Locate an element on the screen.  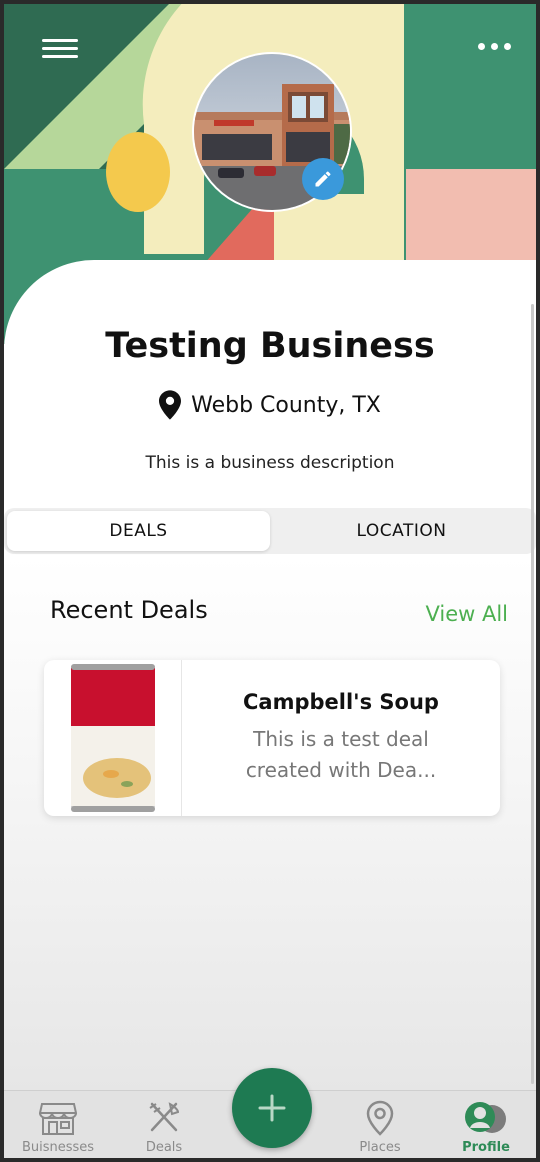
profile-icon is located at coordinates (485, 1117).